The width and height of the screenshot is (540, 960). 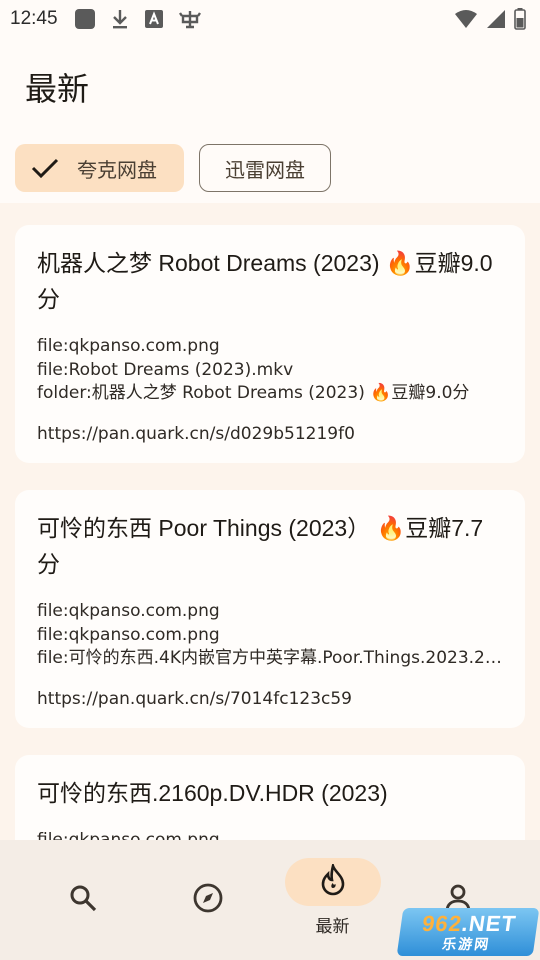 What do you see at coordinates (466, 944) in the screenshot?
I see `watermark-bottom: 乐游网` at bounding box center [466, 944].